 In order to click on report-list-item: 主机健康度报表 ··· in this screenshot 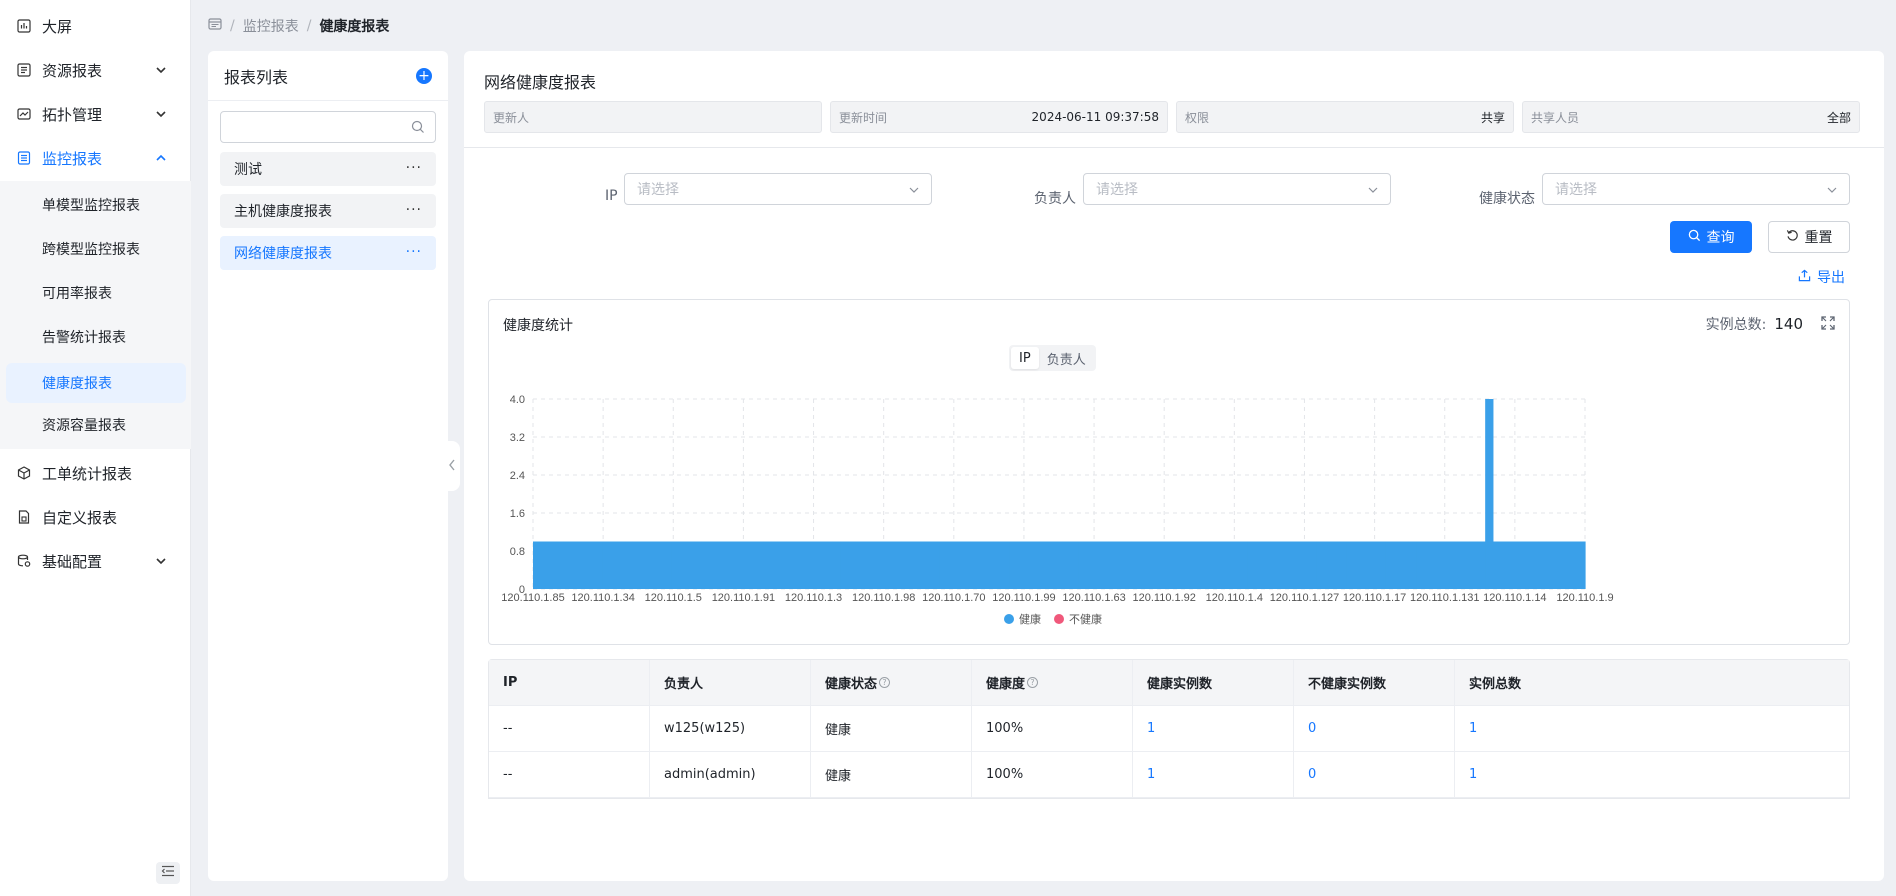, I will do `click(328, 211)`.